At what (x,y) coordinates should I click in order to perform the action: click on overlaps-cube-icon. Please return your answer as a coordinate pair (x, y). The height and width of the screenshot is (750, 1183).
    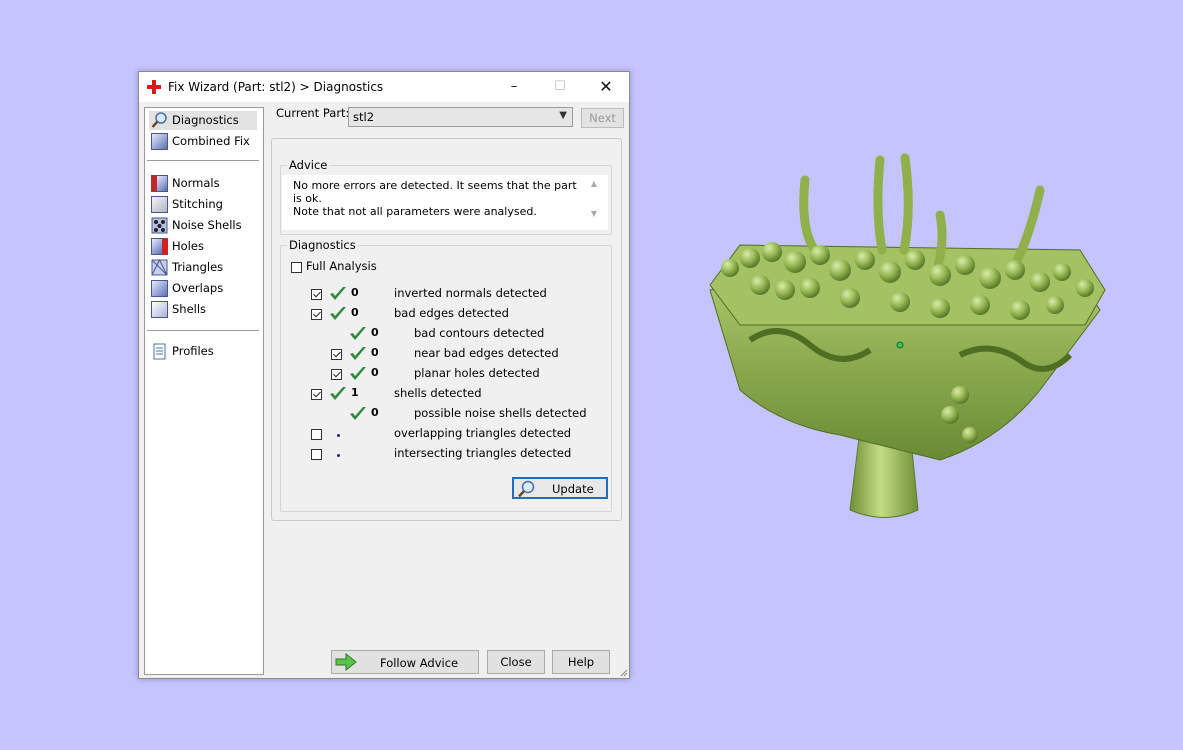
    Looking at the image, I should click on (159, 288).